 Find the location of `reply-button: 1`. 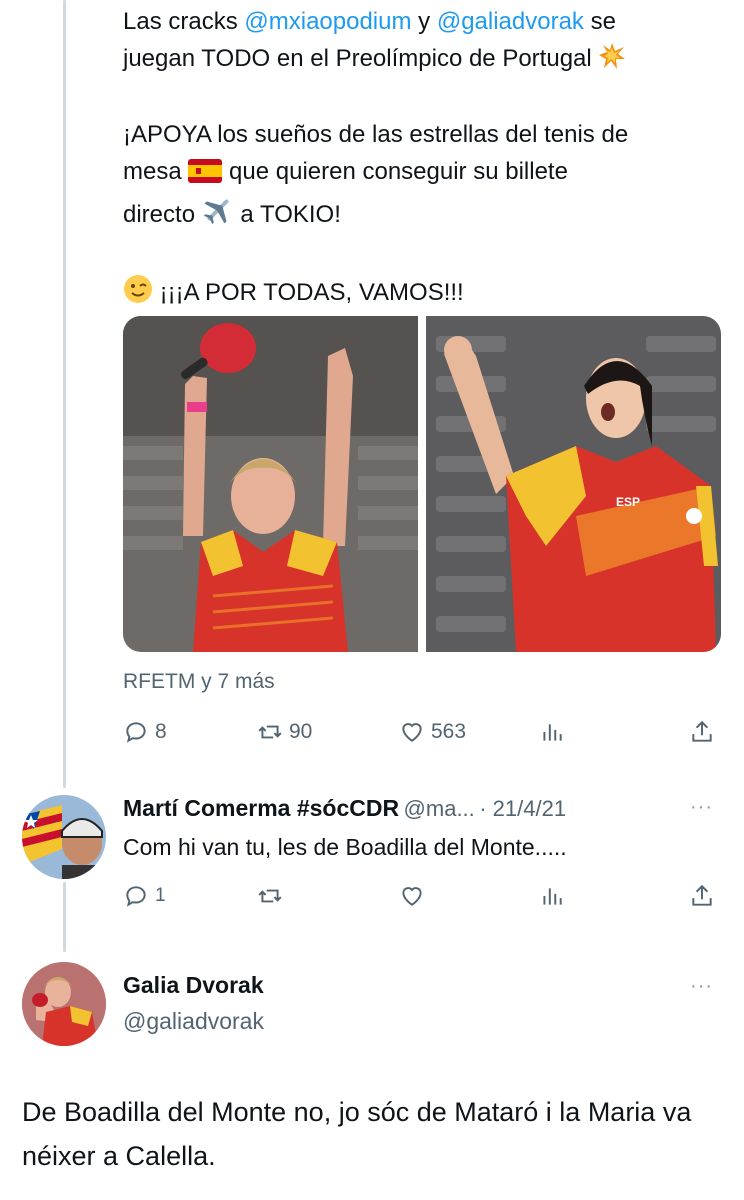

reply-button: 1 is located at coordinates (144, 896).